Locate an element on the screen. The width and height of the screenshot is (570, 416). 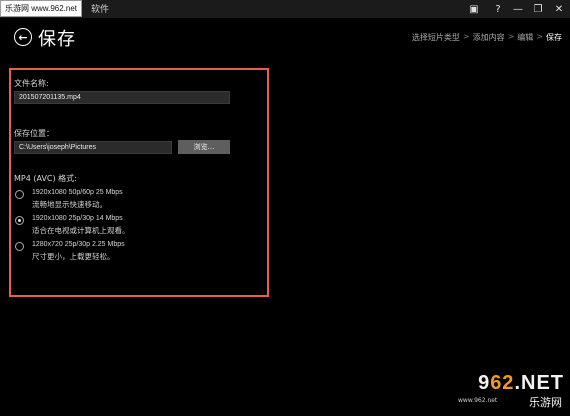
option-description: 流畅地显示快速移动。 is located at coordinates (69, 204).